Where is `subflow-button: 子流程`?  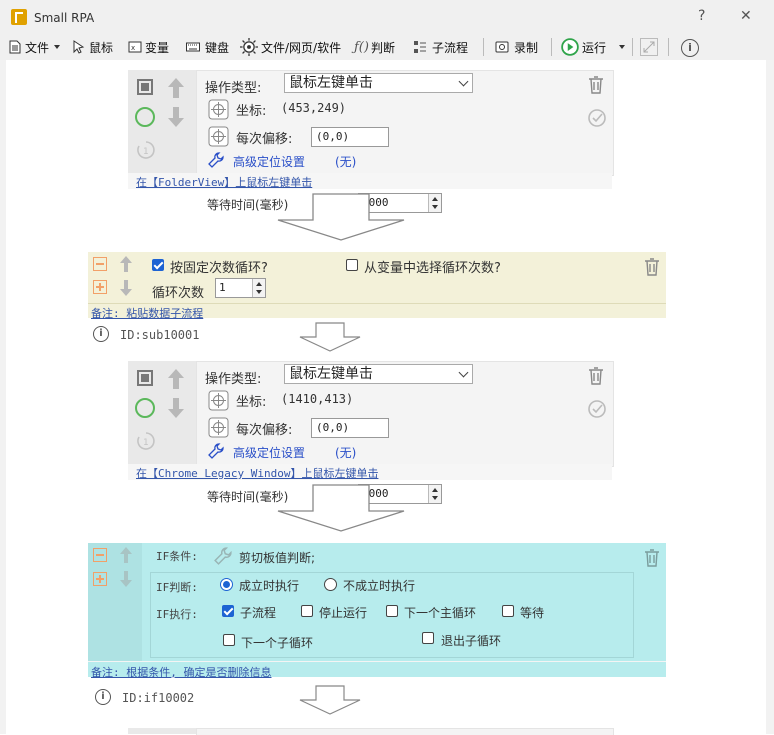 subflow-button: 子流程 is located at coordinates (439, 47).